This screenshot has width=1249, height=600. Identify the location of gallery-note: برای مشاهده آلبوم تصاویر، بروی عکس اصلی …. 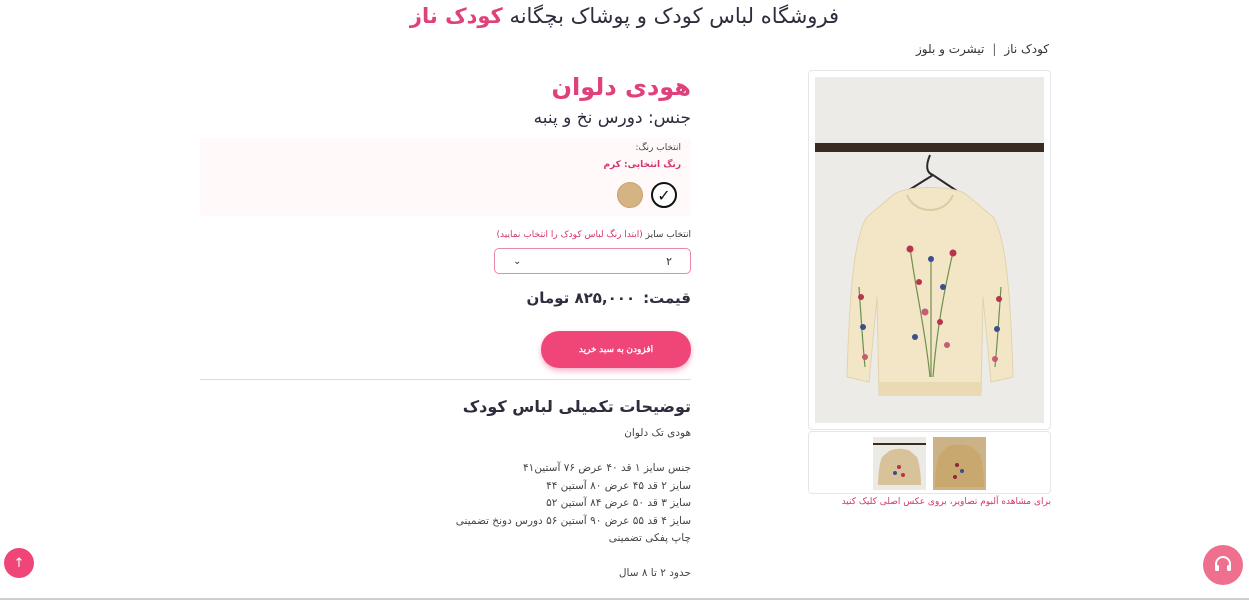
(946, 502).